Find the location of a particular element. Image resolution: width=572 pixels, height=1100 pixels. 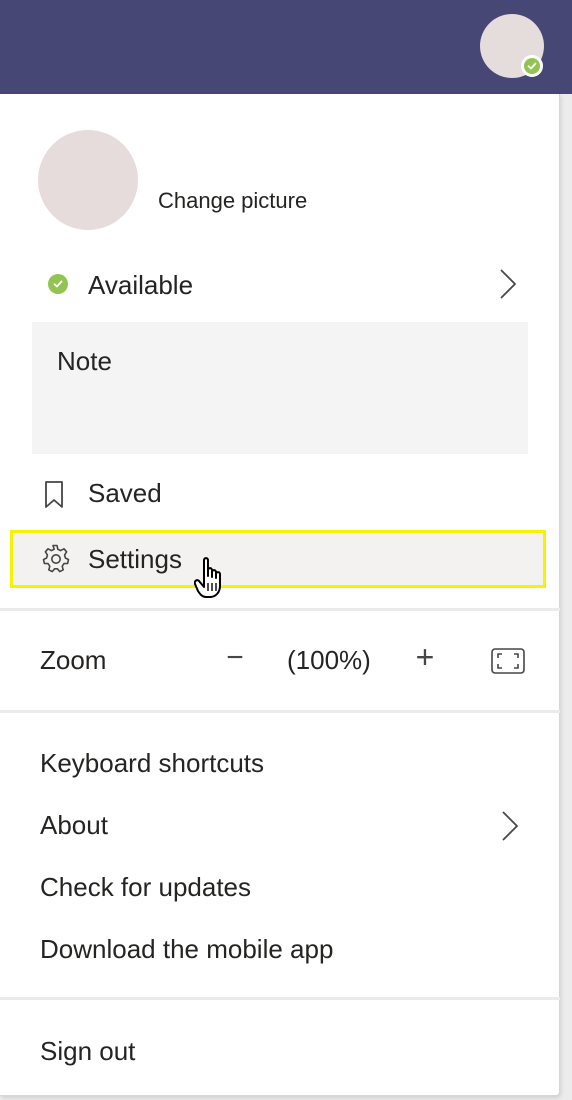

zoom-label: Zoom is located at coordinates (73, 660).